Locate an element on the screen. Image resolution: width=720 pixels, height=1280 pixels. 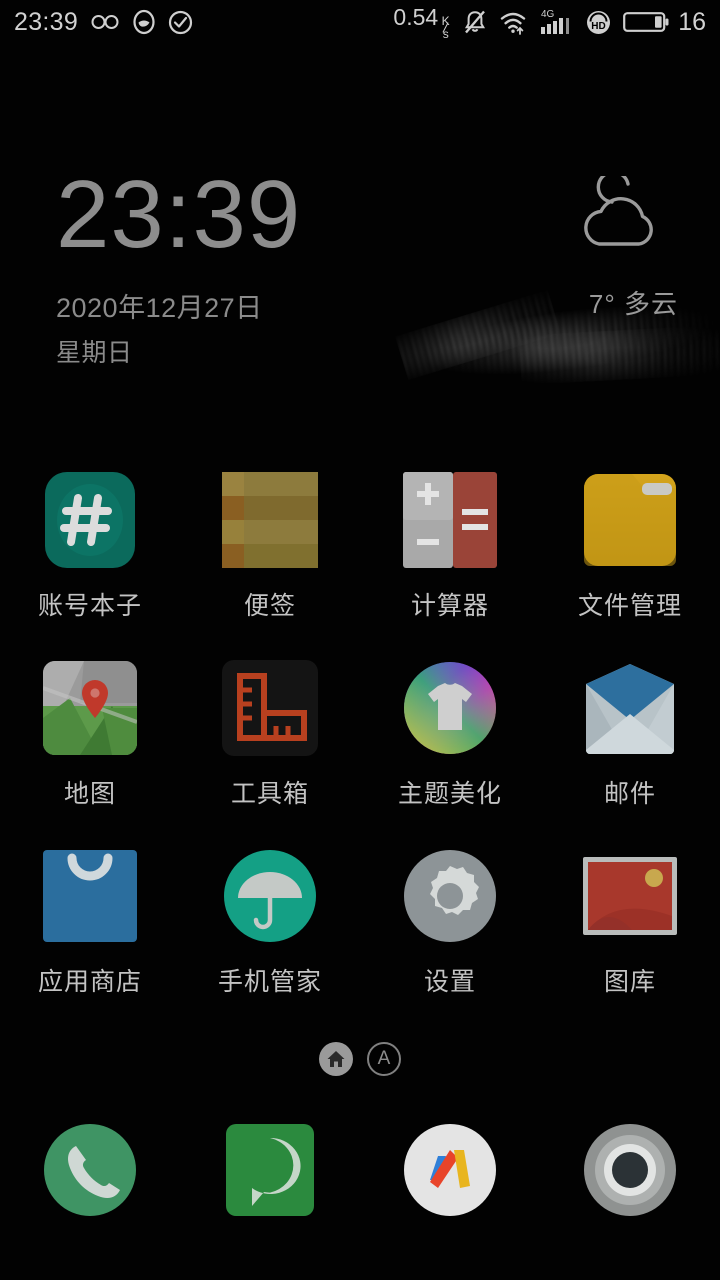
dock-item-camera is located at coordinates (630, 1170).